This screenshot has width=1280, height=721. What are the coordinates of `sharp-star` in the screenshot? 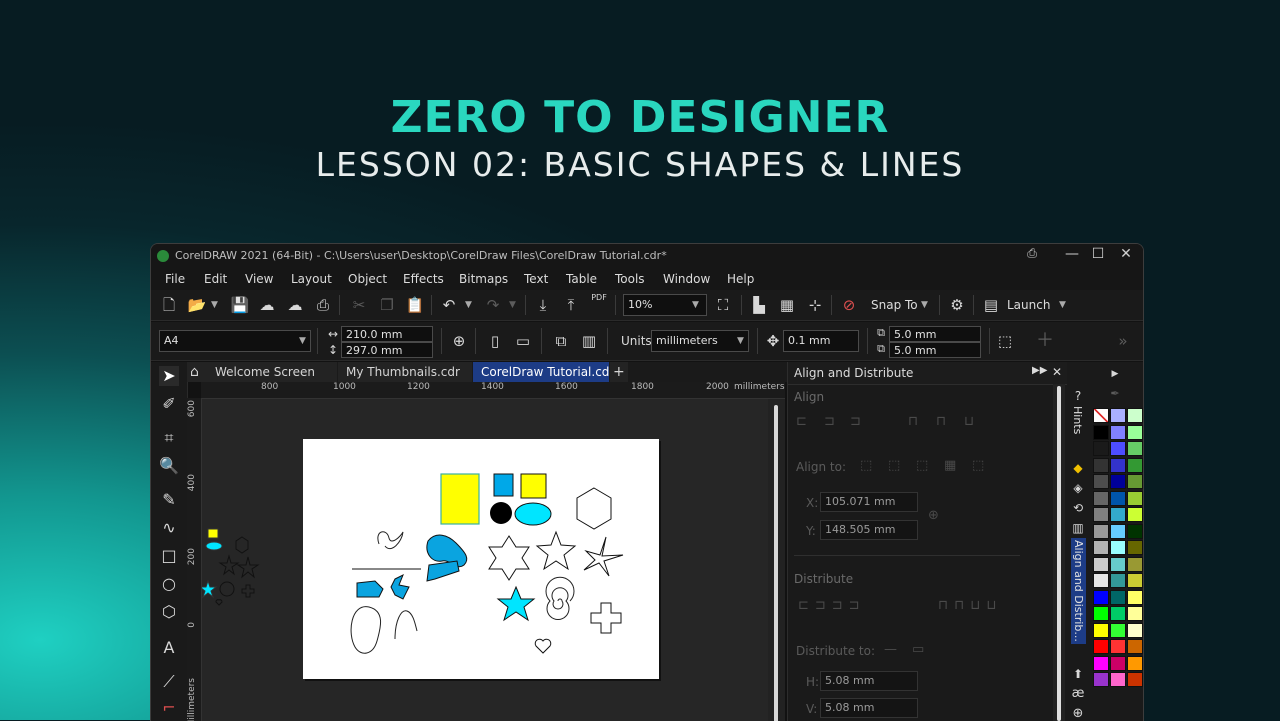 It's located at (603, 556).